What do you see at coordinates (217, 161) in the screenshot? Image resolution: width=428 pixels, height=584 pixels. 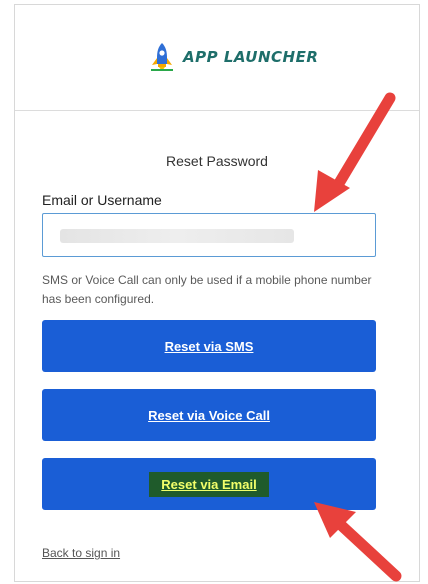 I see `page-title: Reset Password` at bounding box center [217, 161].